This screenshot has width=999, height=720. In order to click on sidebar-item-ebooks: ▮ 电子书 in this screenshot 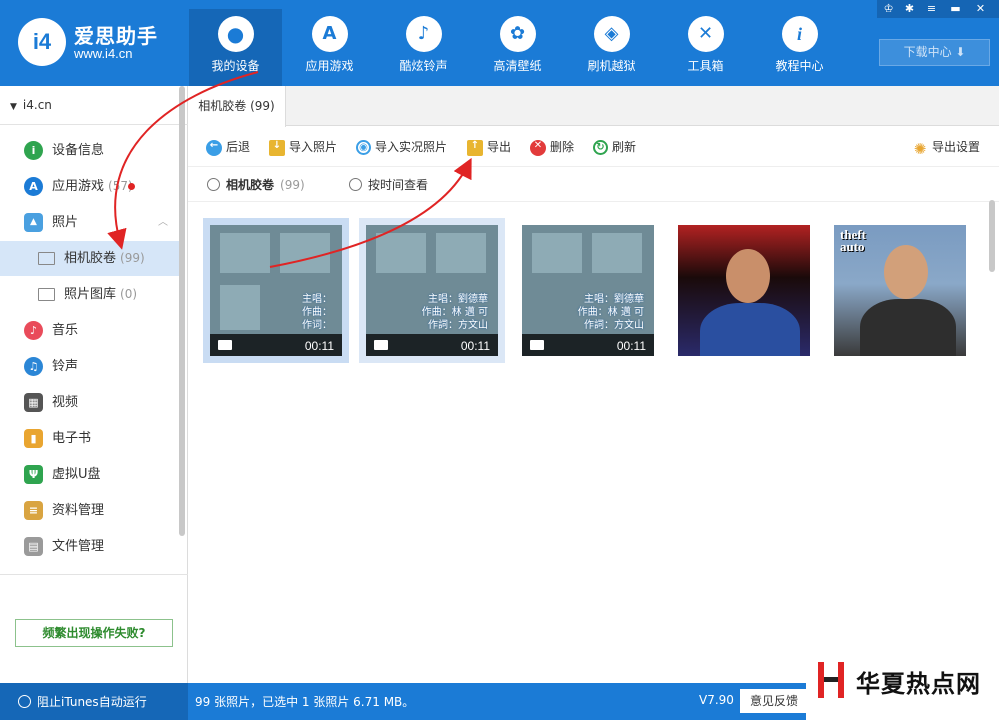, I will do `click(90, 438)`.